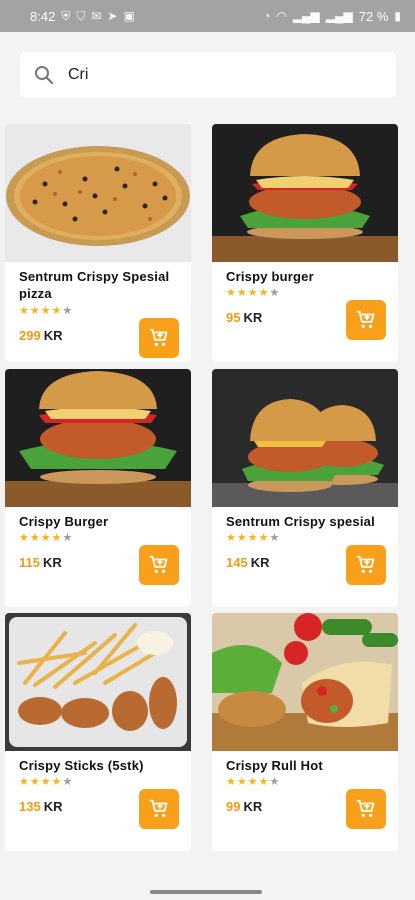 This screenshot has height=900, width=415. I want to click on product-card: Crispy Rull Hot ★ ★ ★ ★ ★ 99 KR, so click(305, 732).